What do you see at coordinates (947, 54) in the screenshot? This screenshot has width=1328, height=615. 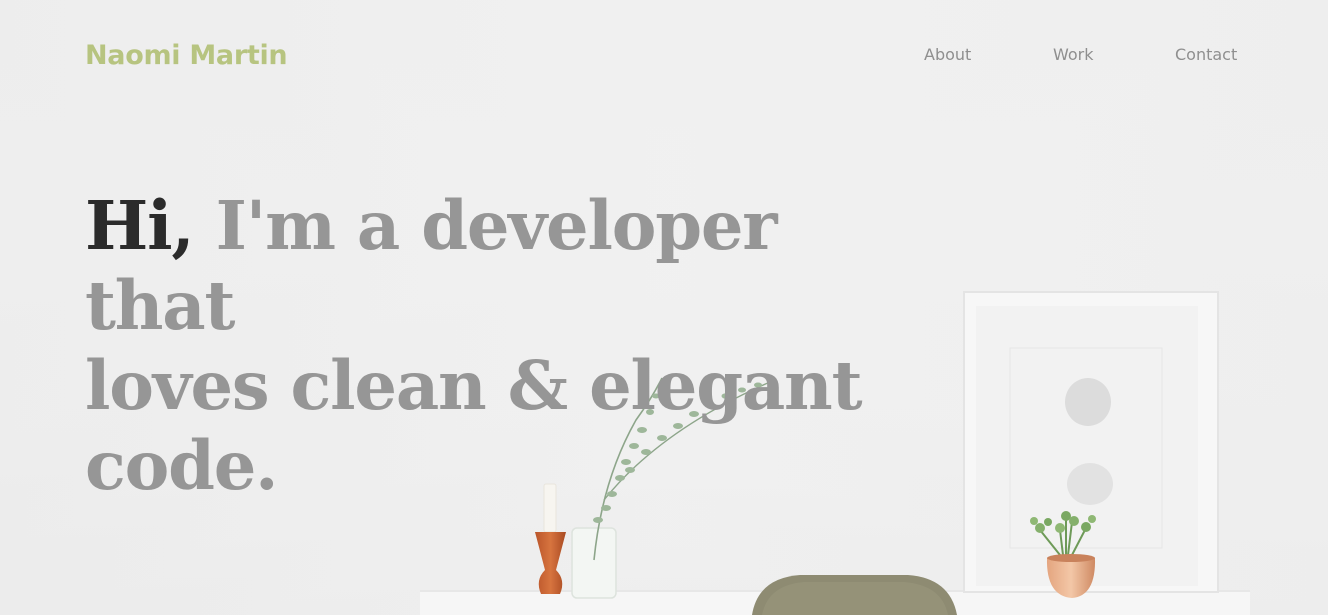 I see `nav-link-about: About` at bounding box center [947, 54].